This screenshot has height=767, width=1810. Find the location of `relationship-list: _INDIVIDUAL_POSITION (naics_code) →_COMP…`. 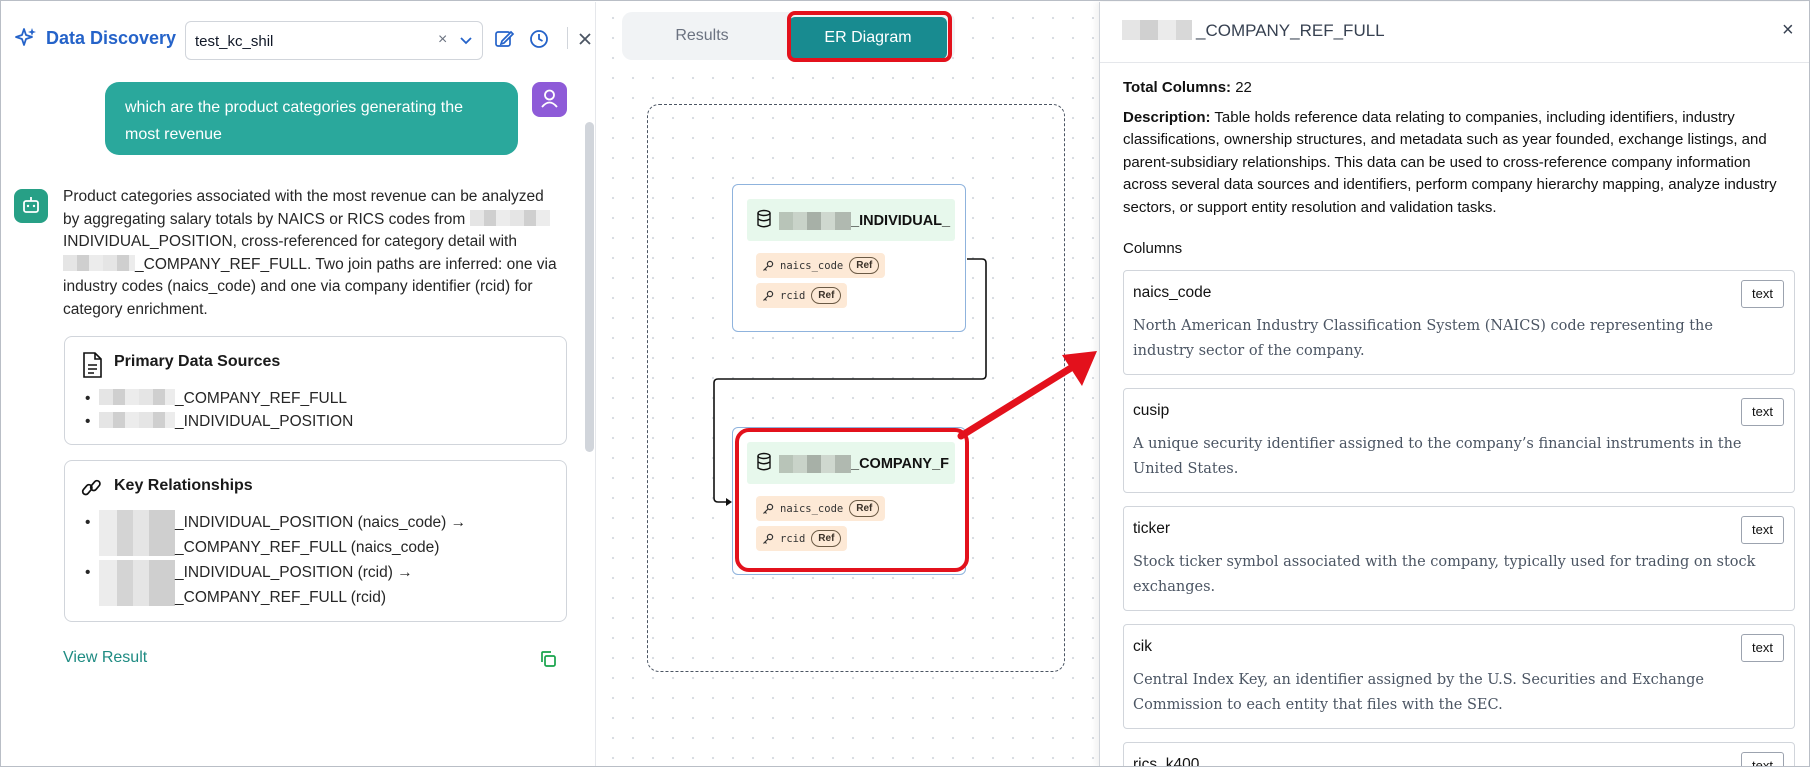

relationship-list: _INDIVIDUAL_POSITION (naics_code) →_COMP… is located at coordinates (320, 560).